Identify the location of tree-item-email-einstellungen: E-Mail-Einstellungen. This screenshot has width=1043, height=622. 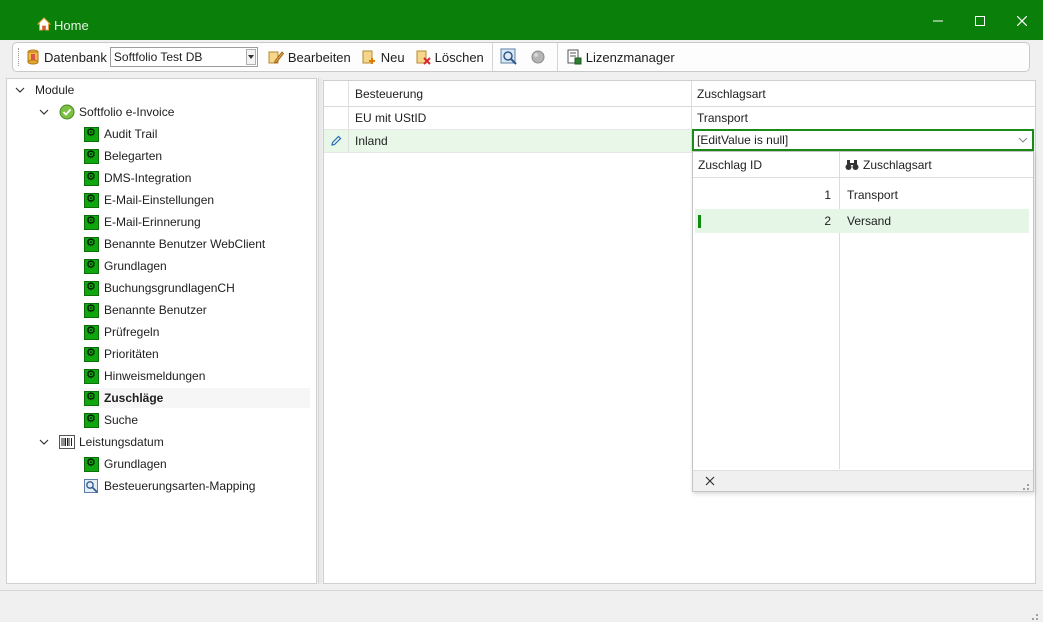
(149, 200).